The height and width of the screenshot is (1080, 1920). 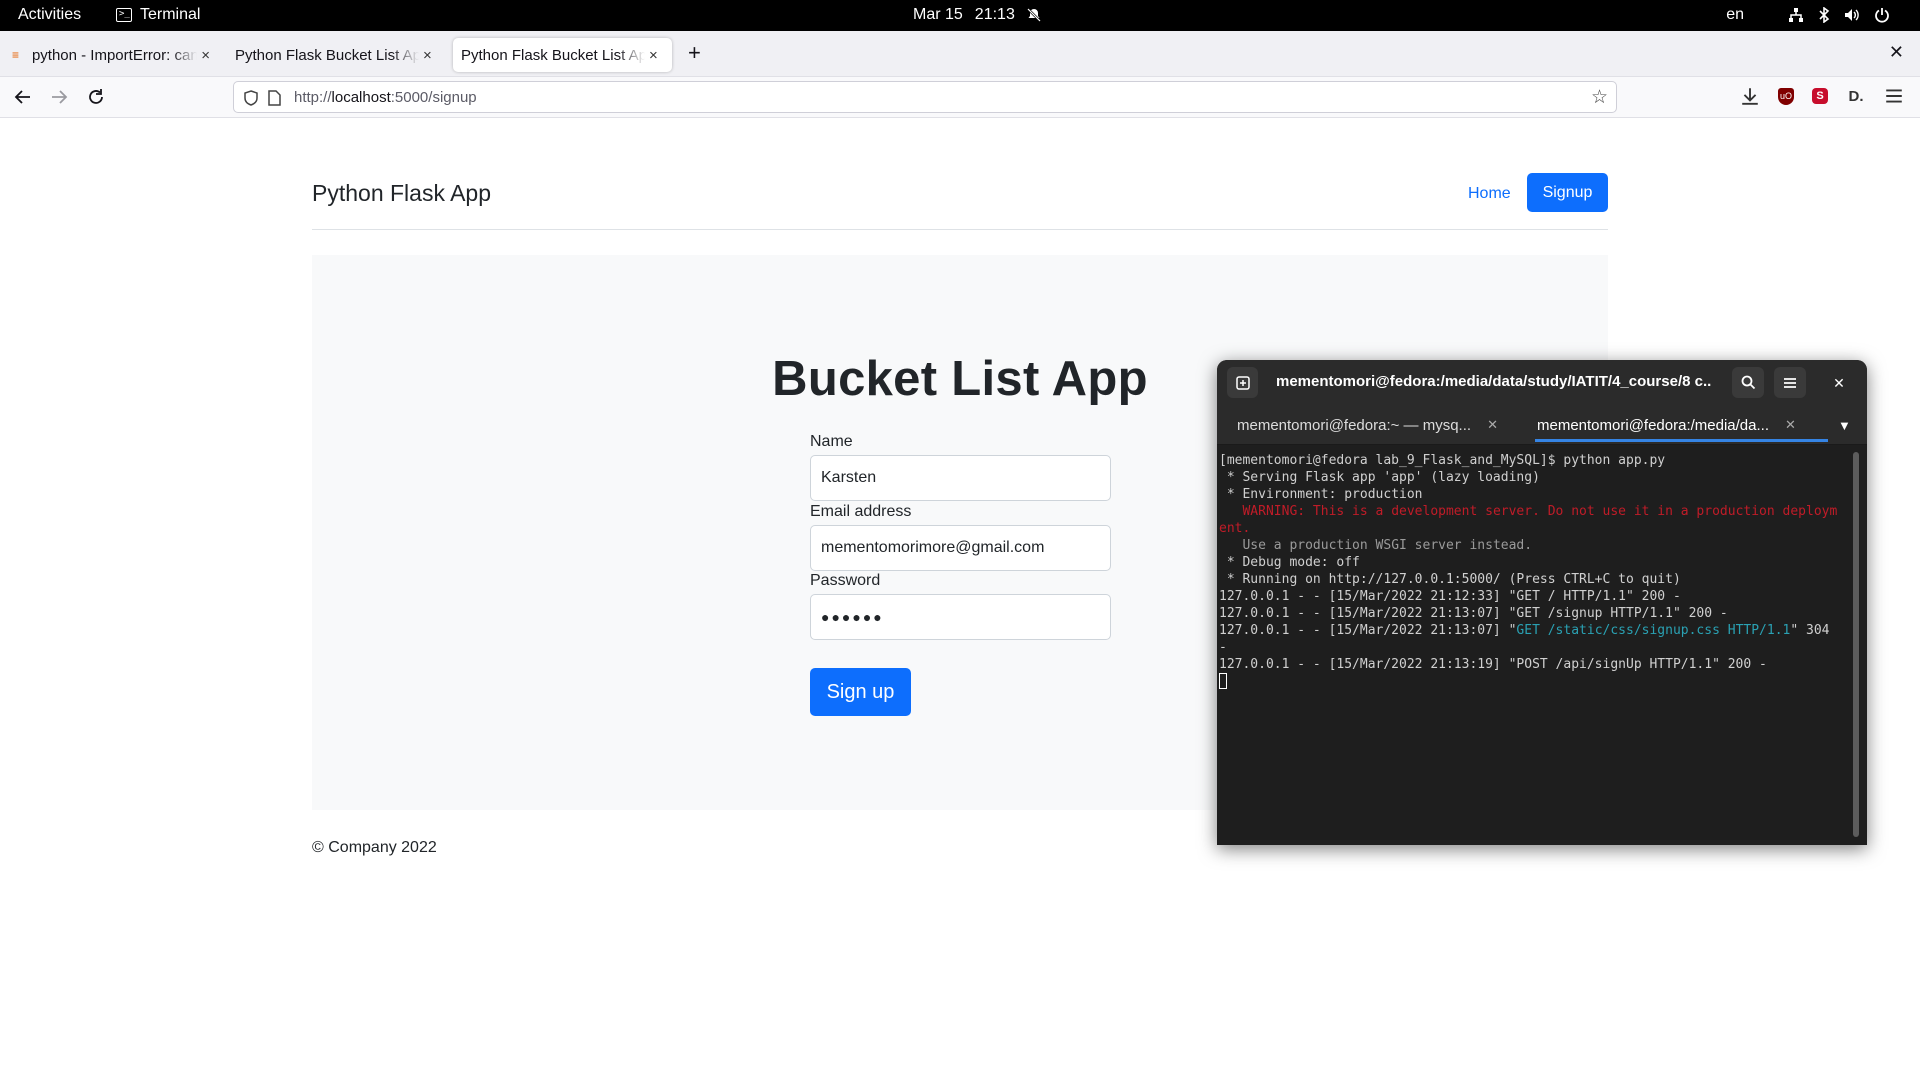 I want to click on forward-icon, so click(x=59, y=97).